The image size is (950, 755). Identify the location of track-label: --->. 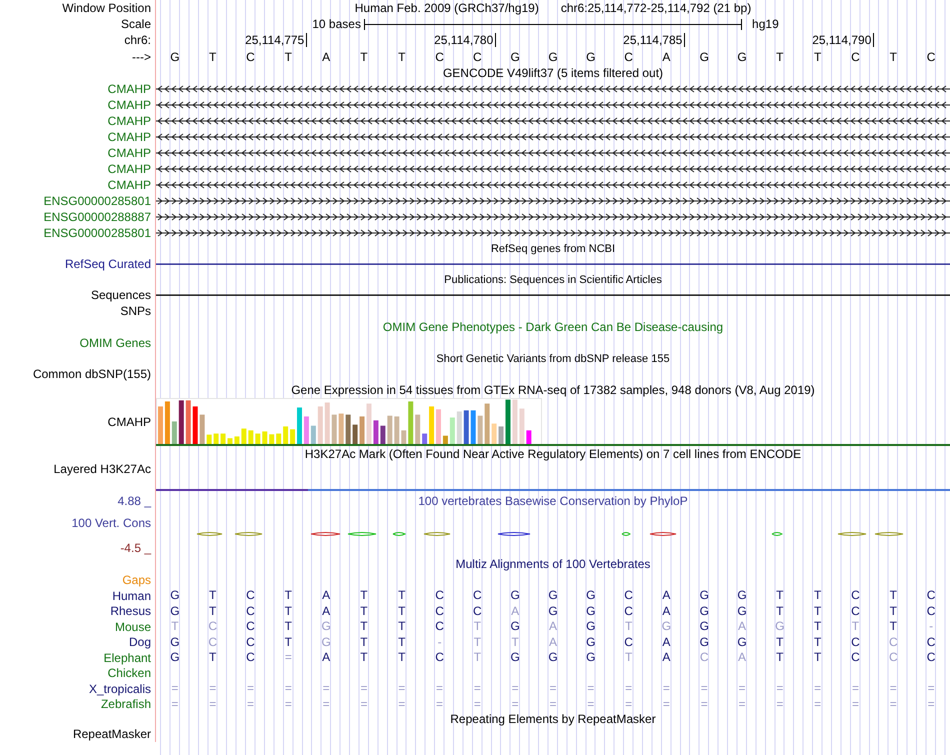
(141, 57).